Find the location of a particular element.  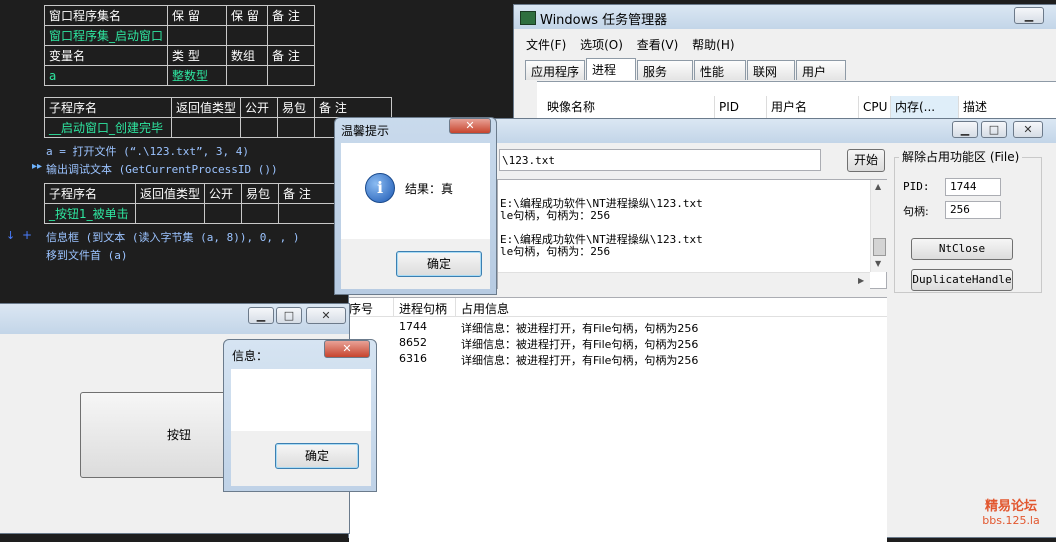

tab-applications: 应用程序 is located at coordinates (555, 70).